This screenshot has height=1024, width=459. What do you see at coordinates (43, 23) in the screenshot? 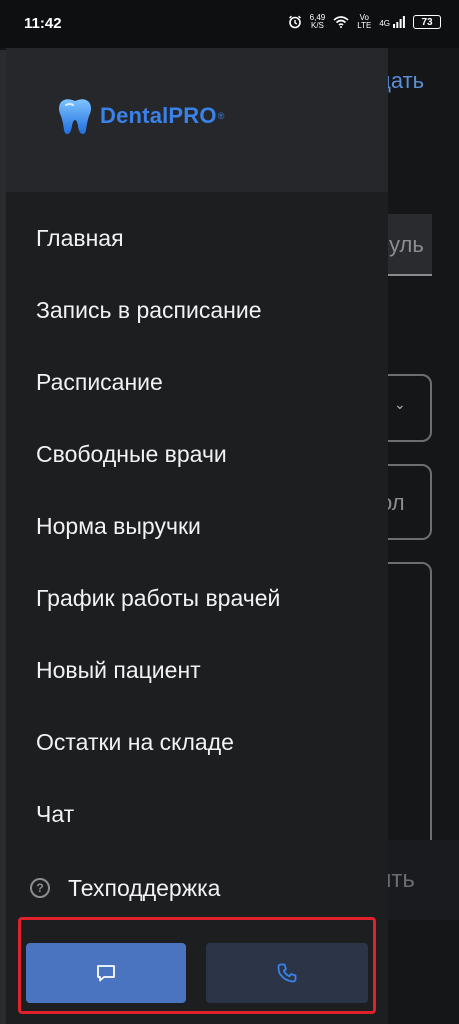
I see `status-time: 11:42` at bounding box center [43, 23].